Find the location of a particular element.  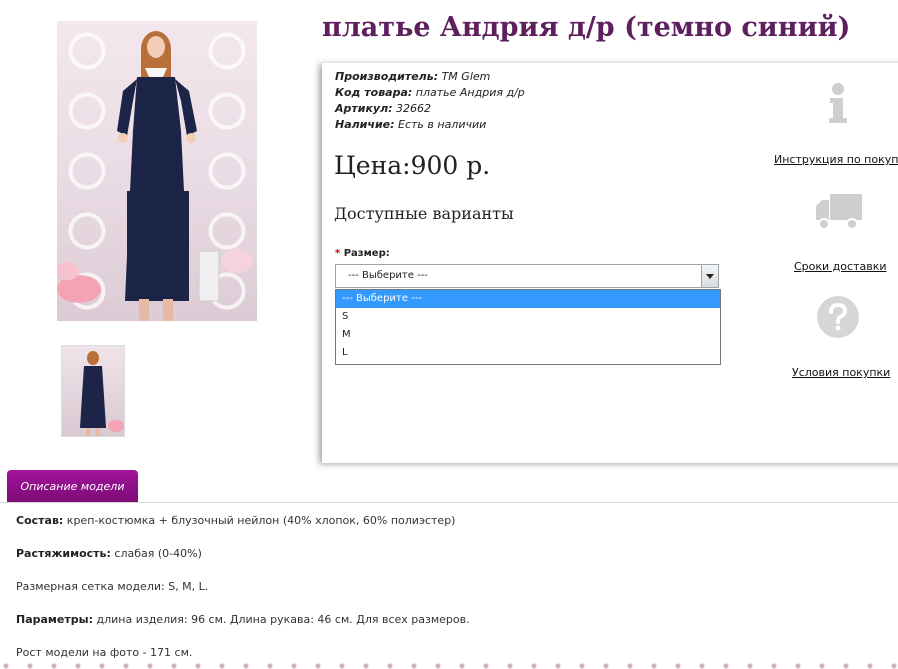

size-select: --- Выберите --- is located at coordinates (527, 276).